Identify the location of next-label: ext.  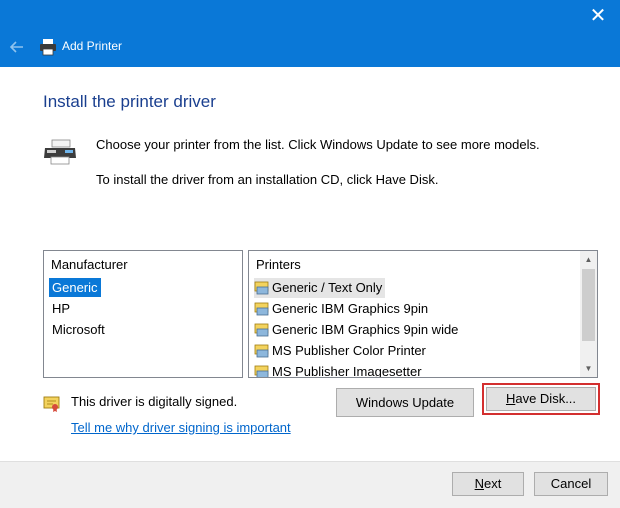
(493, 483).